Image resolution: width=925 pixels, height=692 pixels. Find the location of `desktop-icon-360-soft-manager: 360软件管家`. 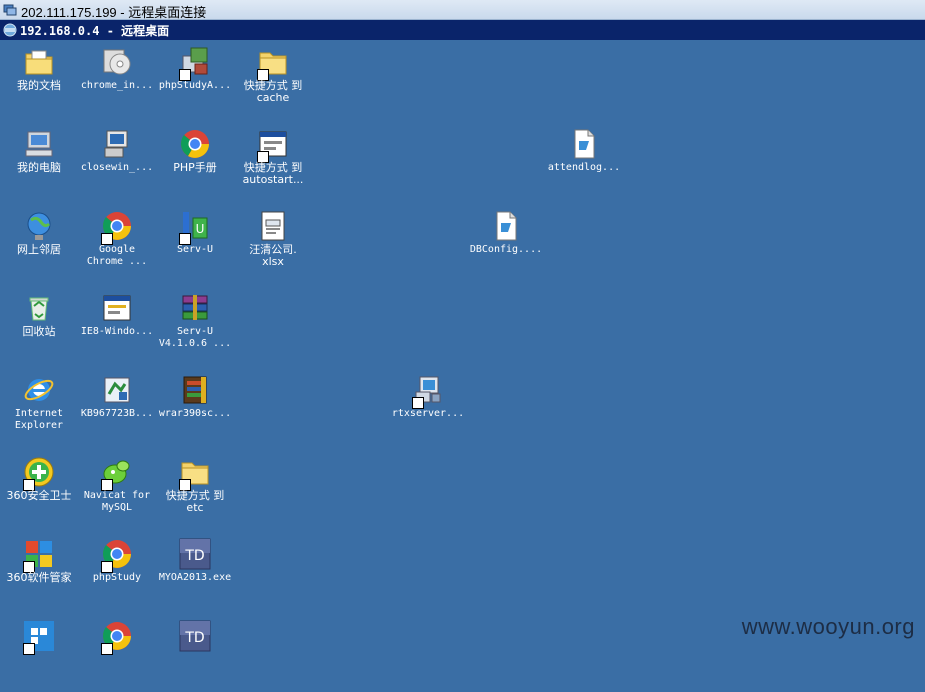

desktop-icon-360-soft-manager: 360软件管家 is located at coordinates (39, 573).